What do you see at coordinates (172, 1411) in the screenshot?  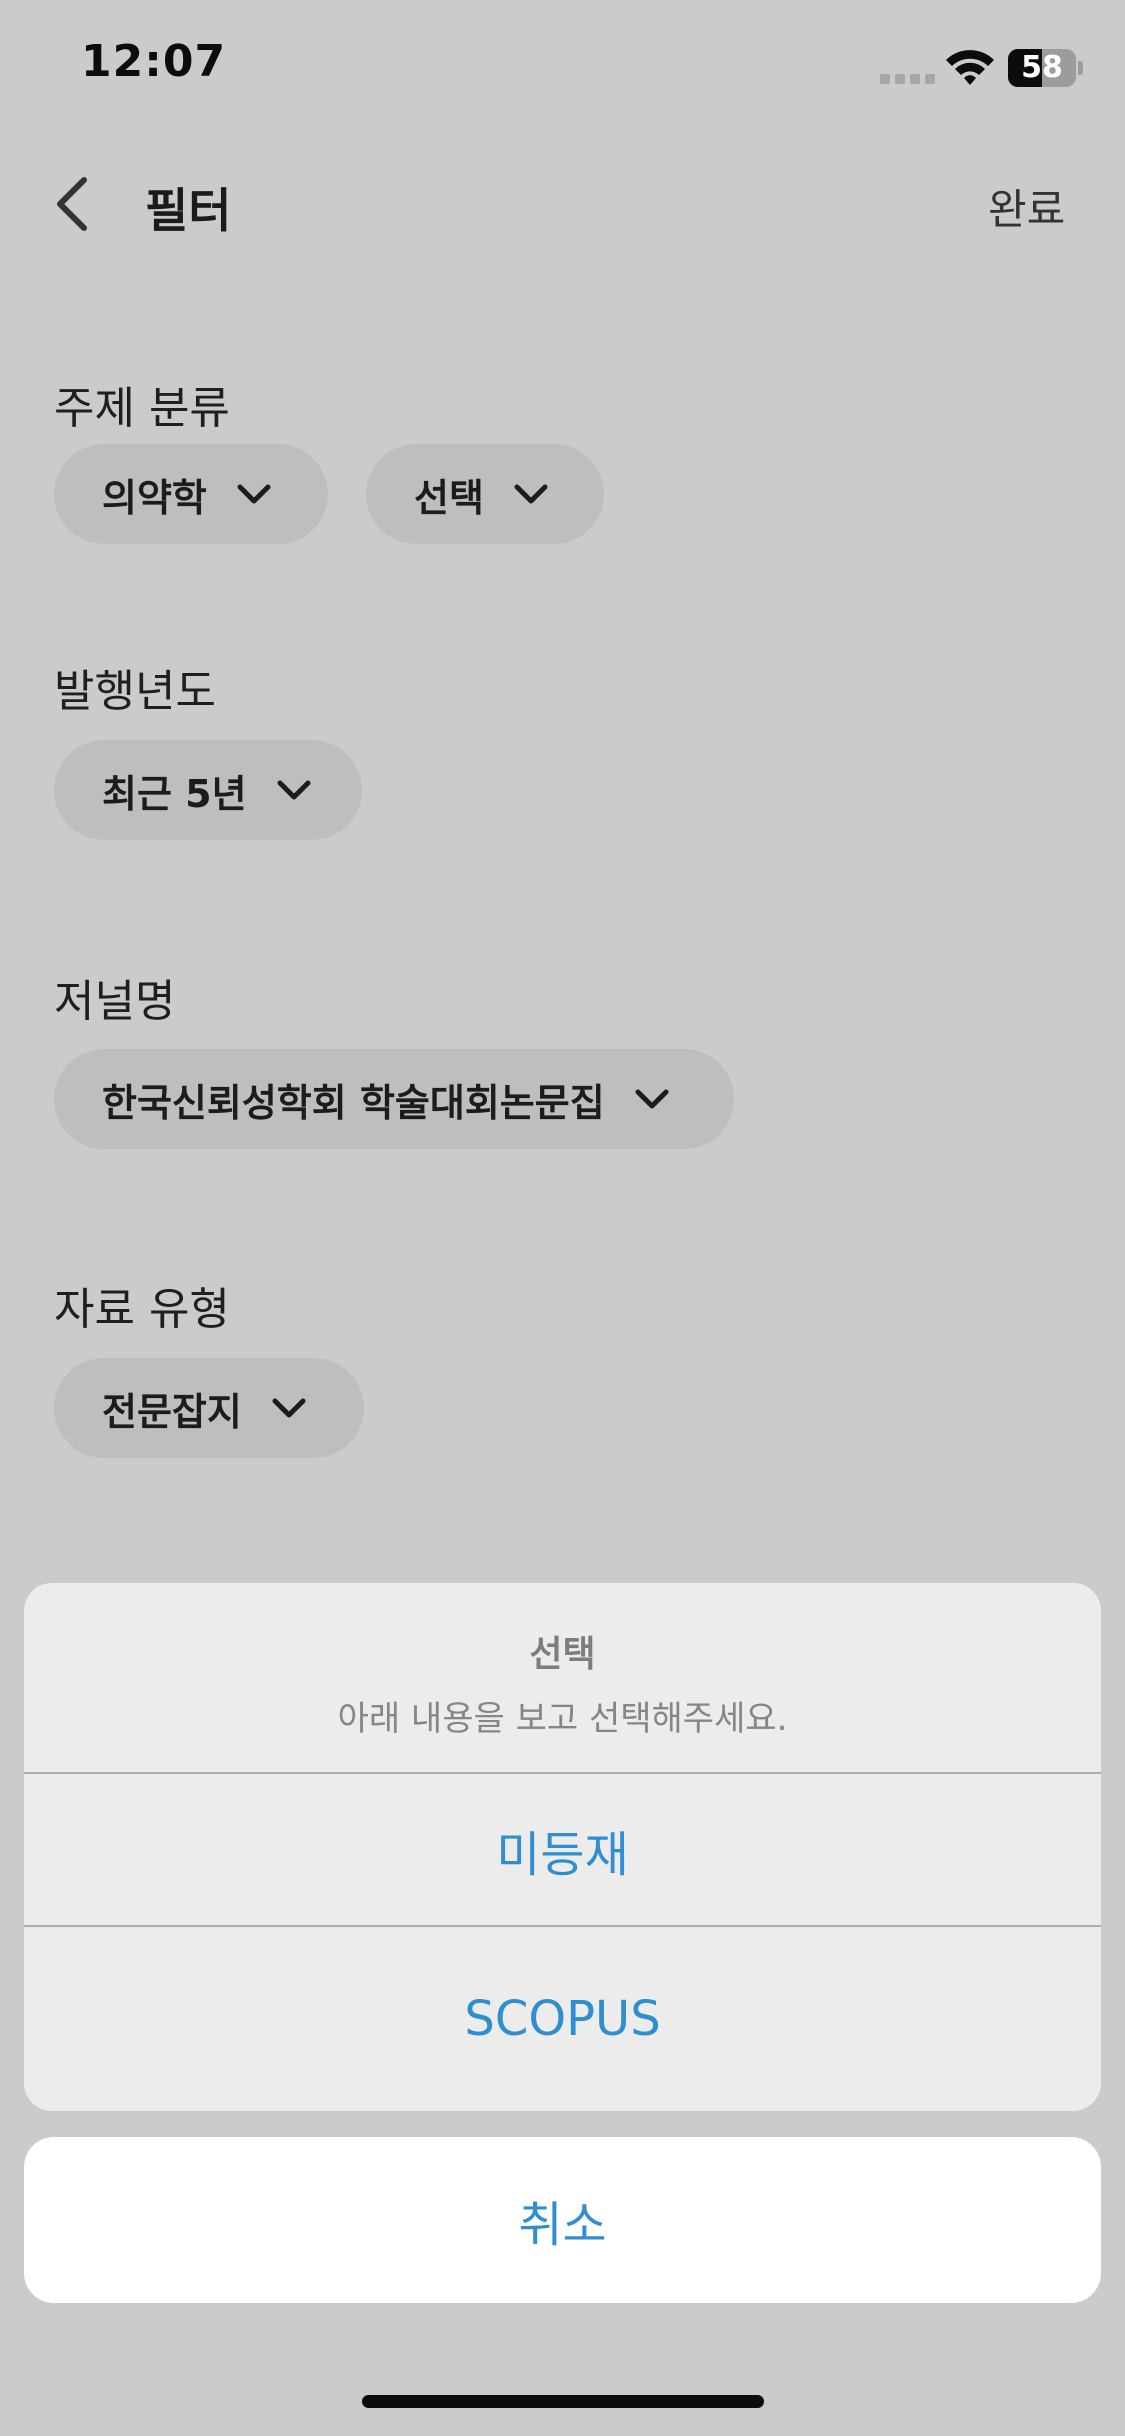 I see `chip-label: 전문잡지` at bounding box center [172, 1411].